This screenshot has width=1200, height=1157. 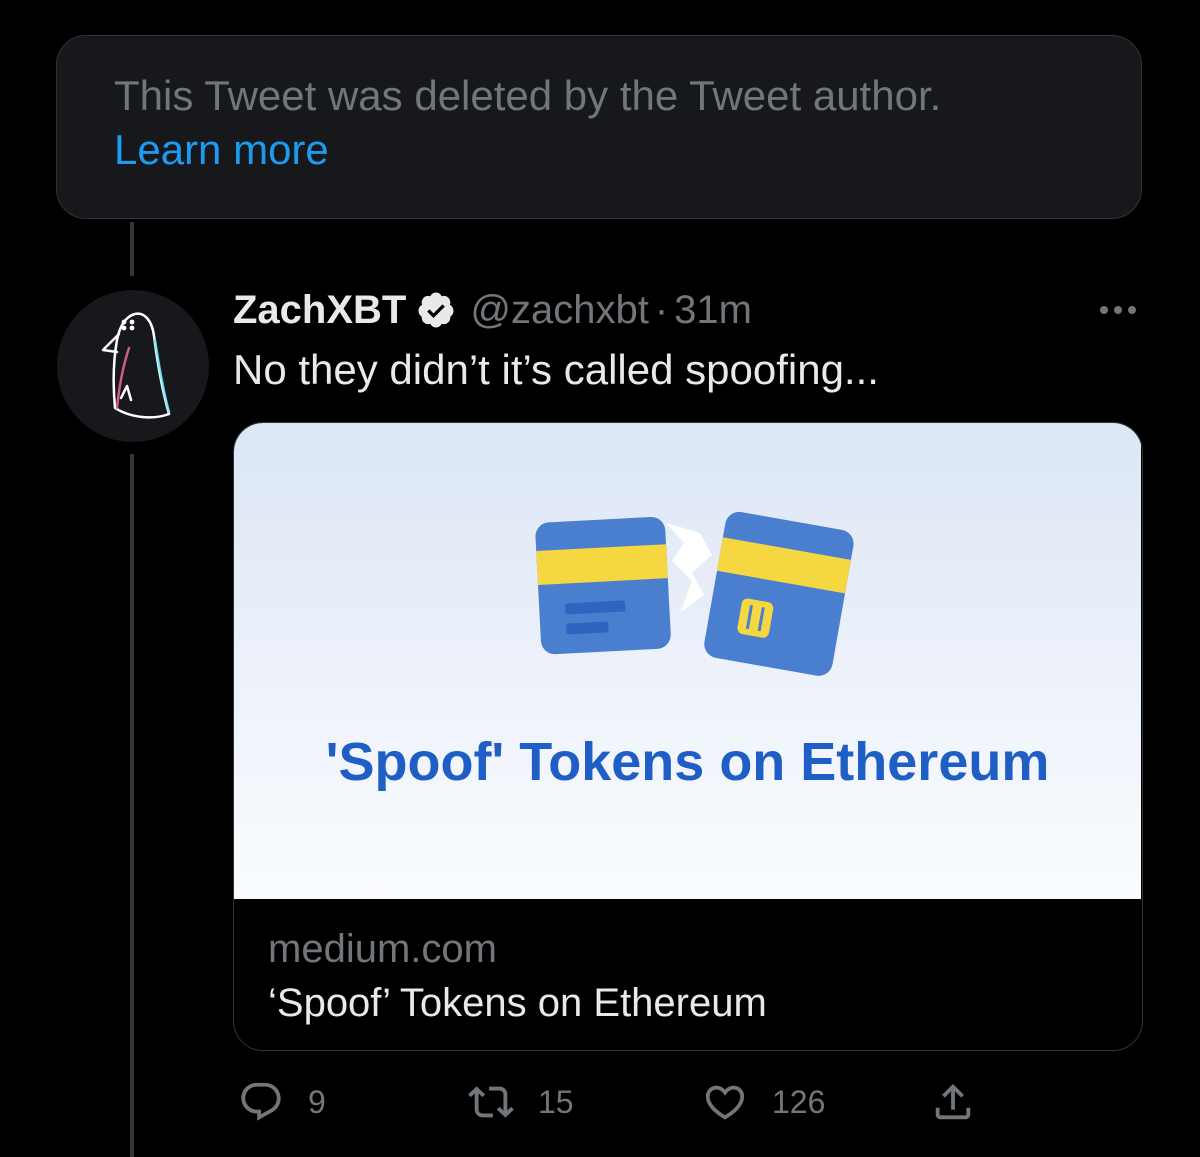 I want to click on card-image-title: 'Spoof' Tokens on Ethereum, so click(x=687, y=762).